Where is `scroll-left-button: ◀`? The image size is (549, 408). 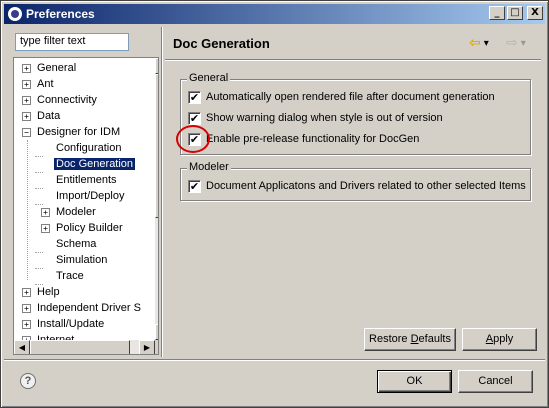 scroll-left-button: ◀ is located at coordinates (22, 347).